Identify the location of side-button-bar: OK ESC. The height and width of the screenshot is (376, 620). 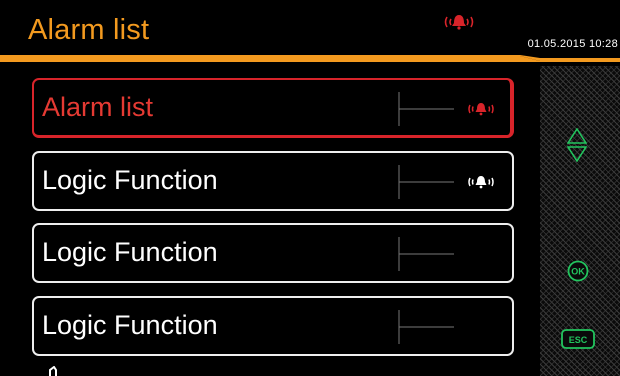
(580, 221).